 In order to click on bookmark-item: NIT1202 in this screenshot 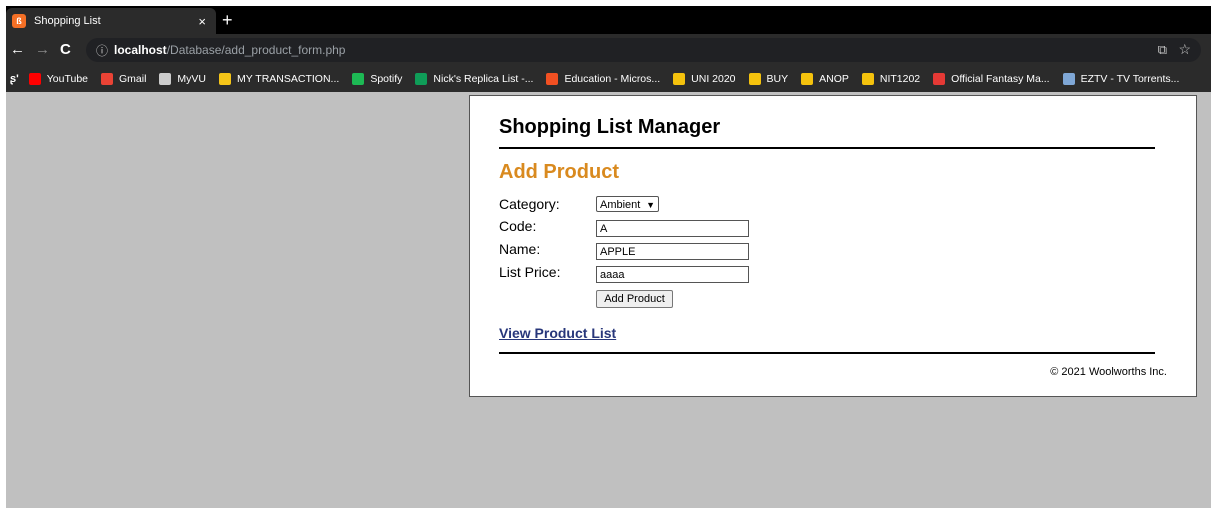, I will do `click(891, 79)`.